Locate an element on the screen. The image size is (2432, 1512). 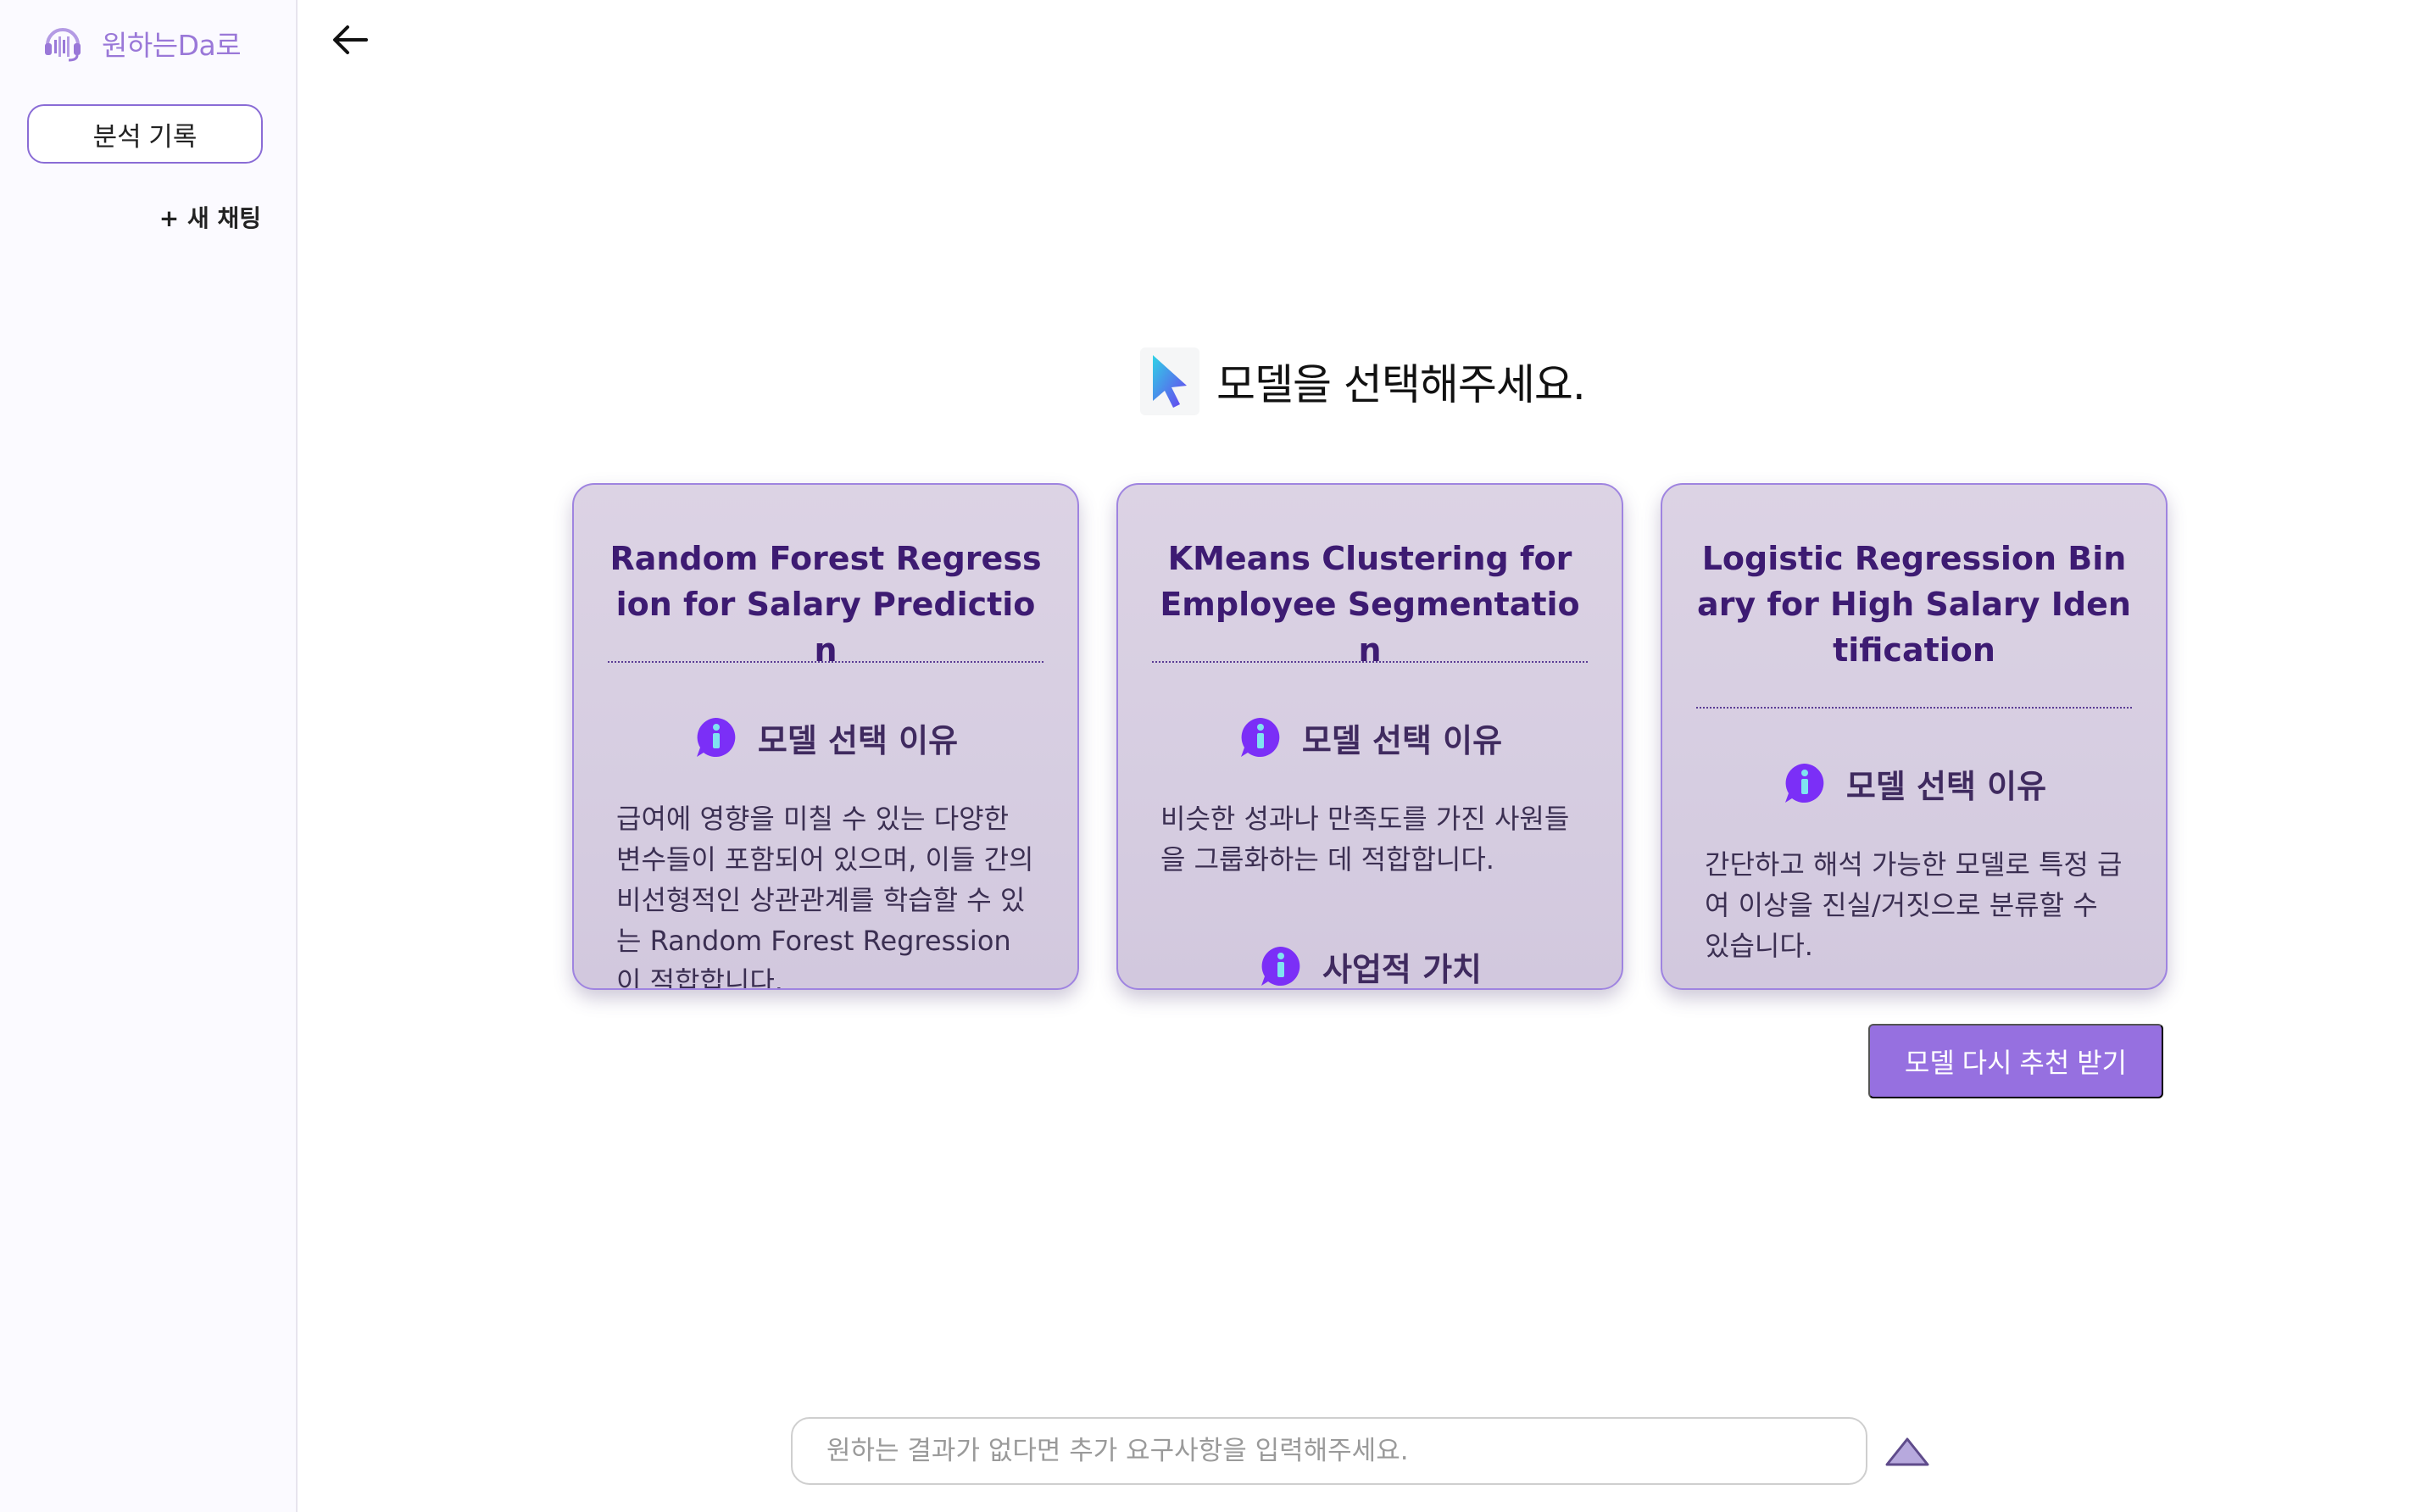
new-chat-button: + 새 채팅 is located at coordinates (210, 217).